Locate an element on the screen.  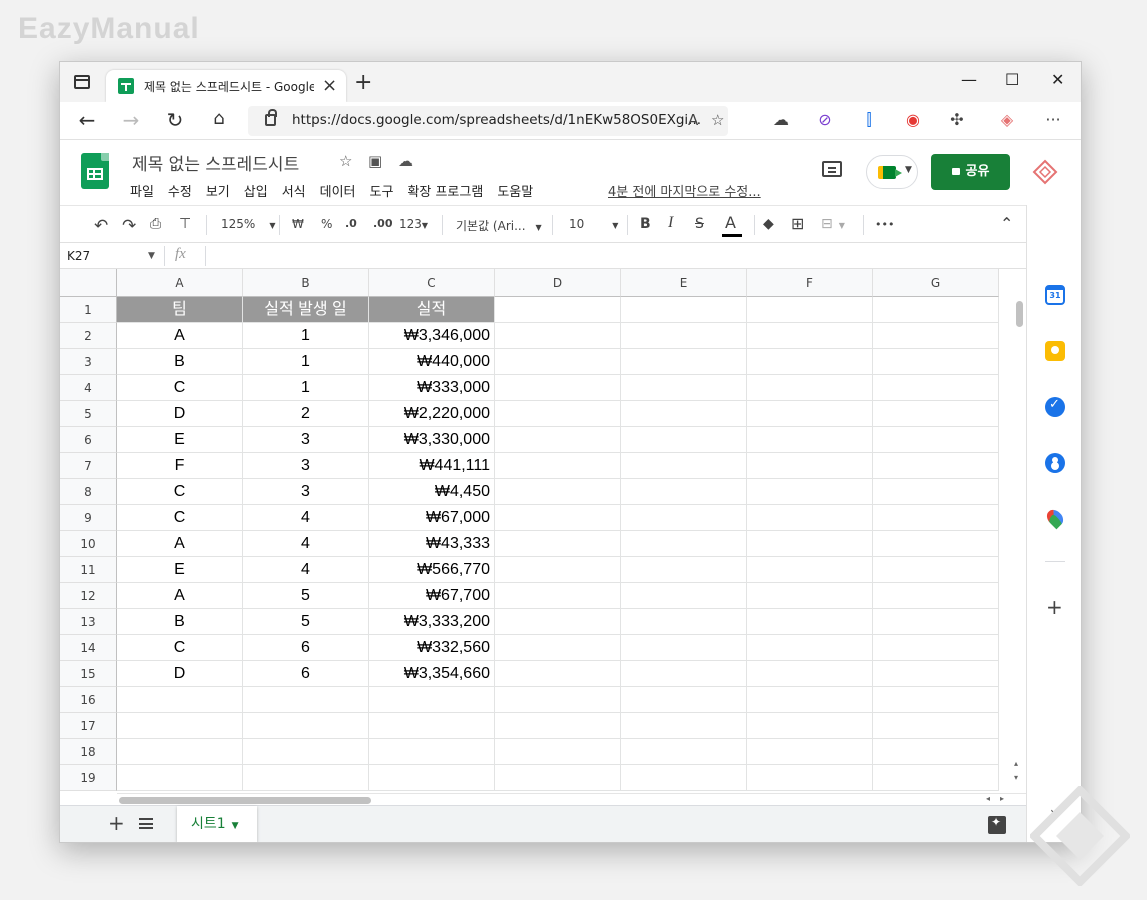
cell: 6 is located at coordinates (306, 674).